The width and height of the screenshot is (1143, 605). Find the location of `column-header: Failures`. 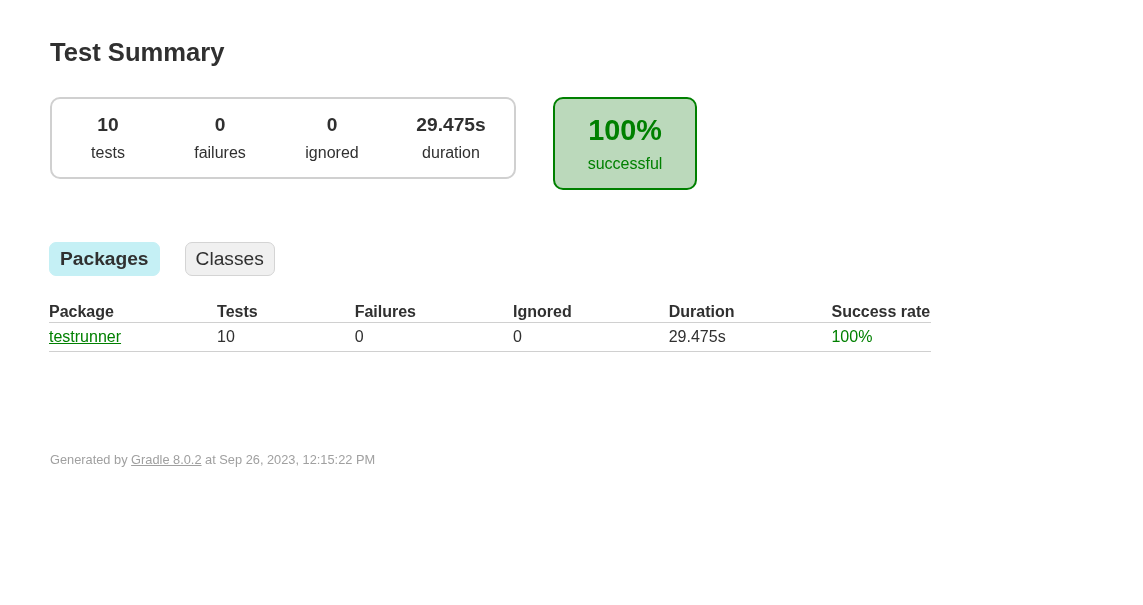

column-header: Failures is located at coordinates (337, 312).